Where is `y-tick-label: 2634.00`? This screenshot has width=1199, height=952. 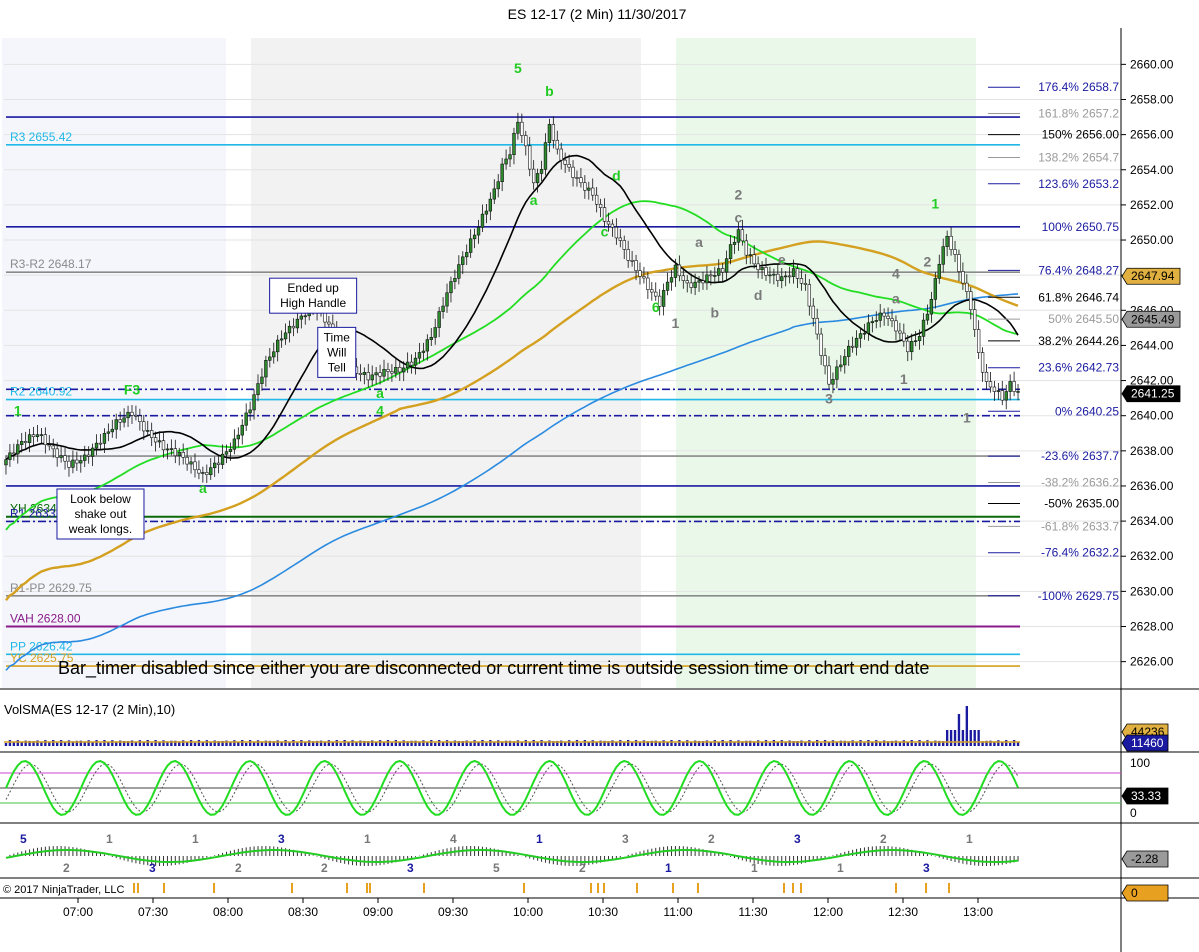 y-tick-label: 2634.00 is located at coordinates (1152, 521).